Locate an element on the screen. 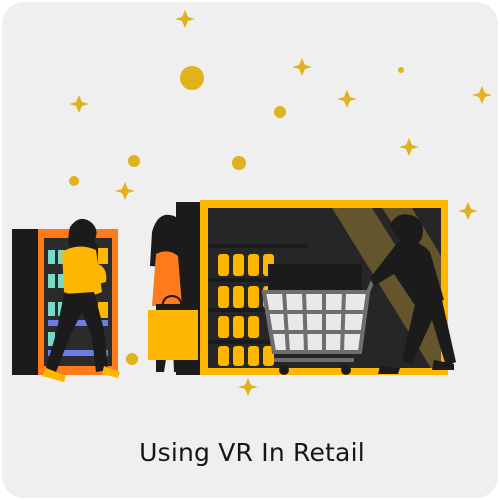 This screenshot has width=500, height=500. shopping-bag-icon is located at coordinates (173, 335).